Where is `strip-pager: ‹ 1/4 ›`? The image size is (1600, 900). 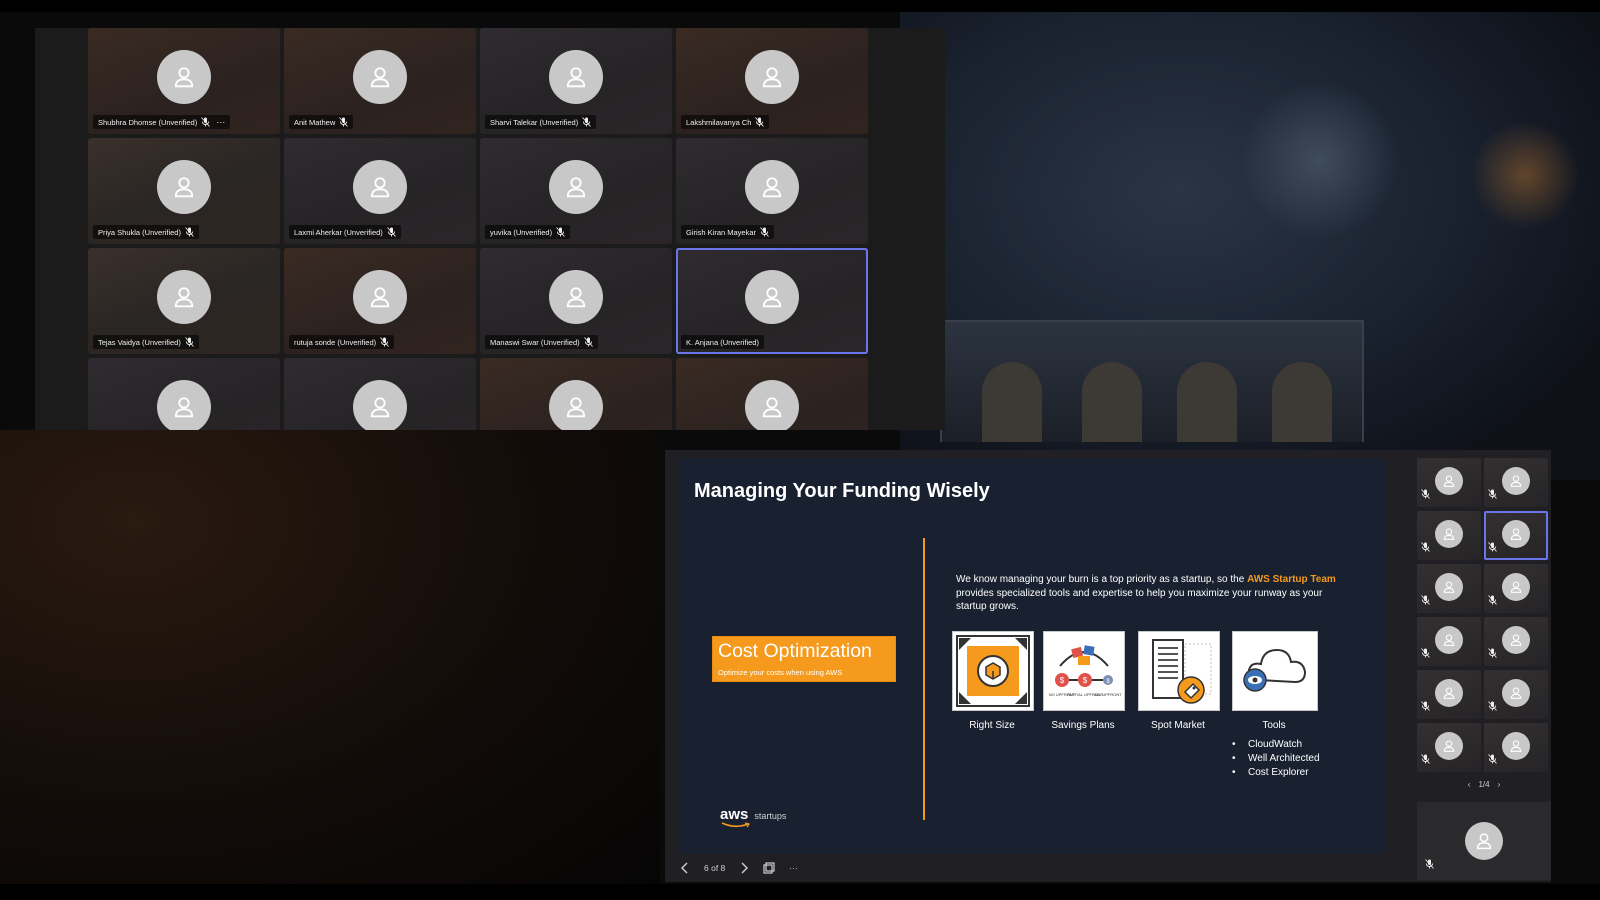
strip-pager: ‹ 1/4 › is located at coordinates (1484, 784).